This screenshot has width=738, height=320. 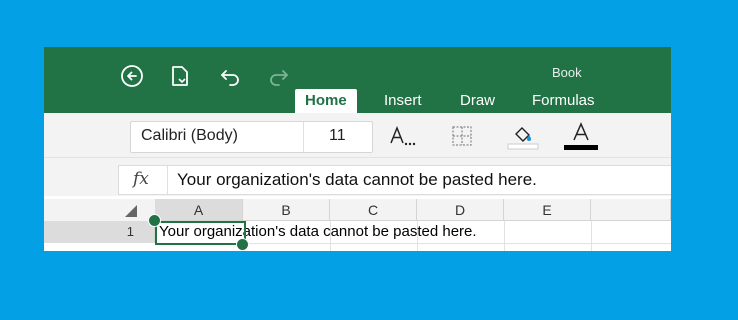 I want to click on font-size: 11, so click(x=337, y=136).